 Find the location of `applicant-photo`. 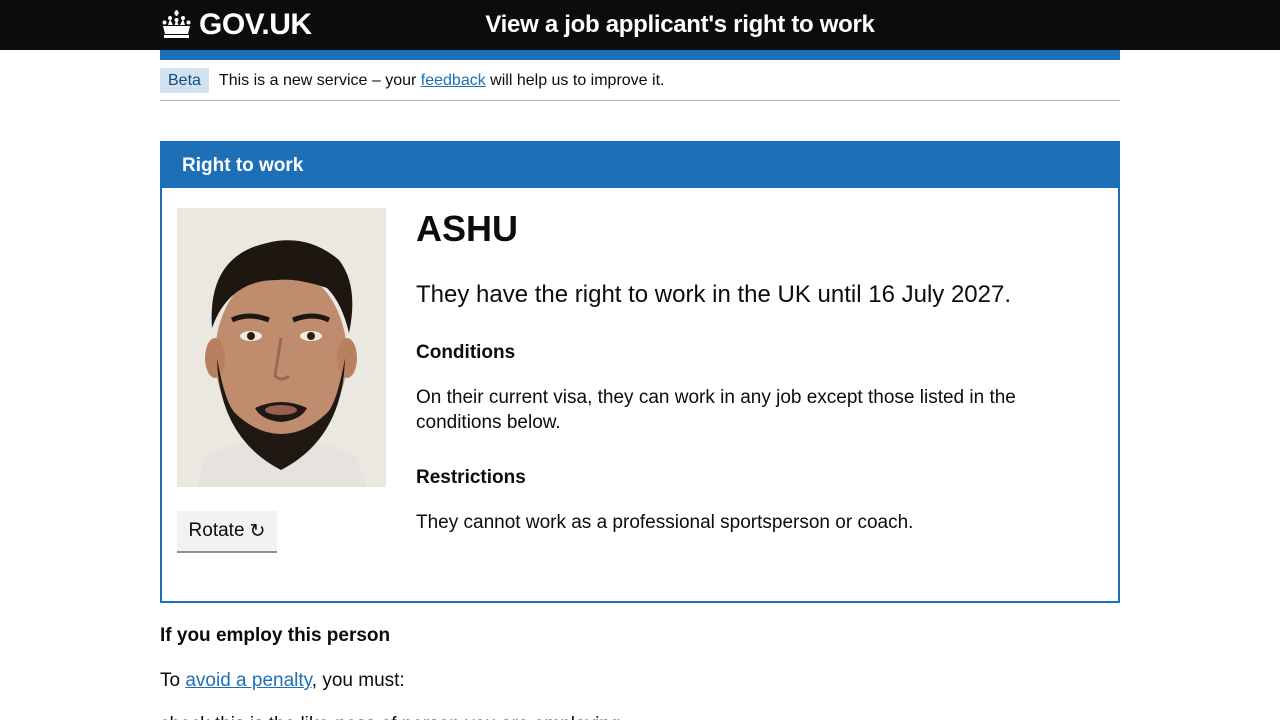

applicant-photo is located at coordinates (281, 347).